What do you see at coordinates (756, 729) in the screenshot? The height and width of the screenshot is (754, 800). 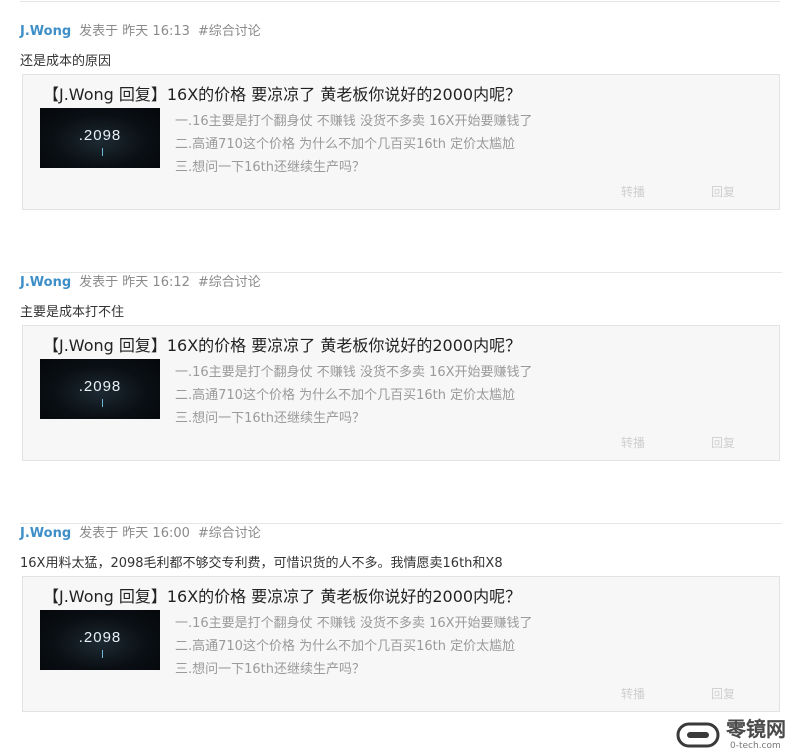 I see `watermark-name: 零镜网` at bounding box center [756, 729].